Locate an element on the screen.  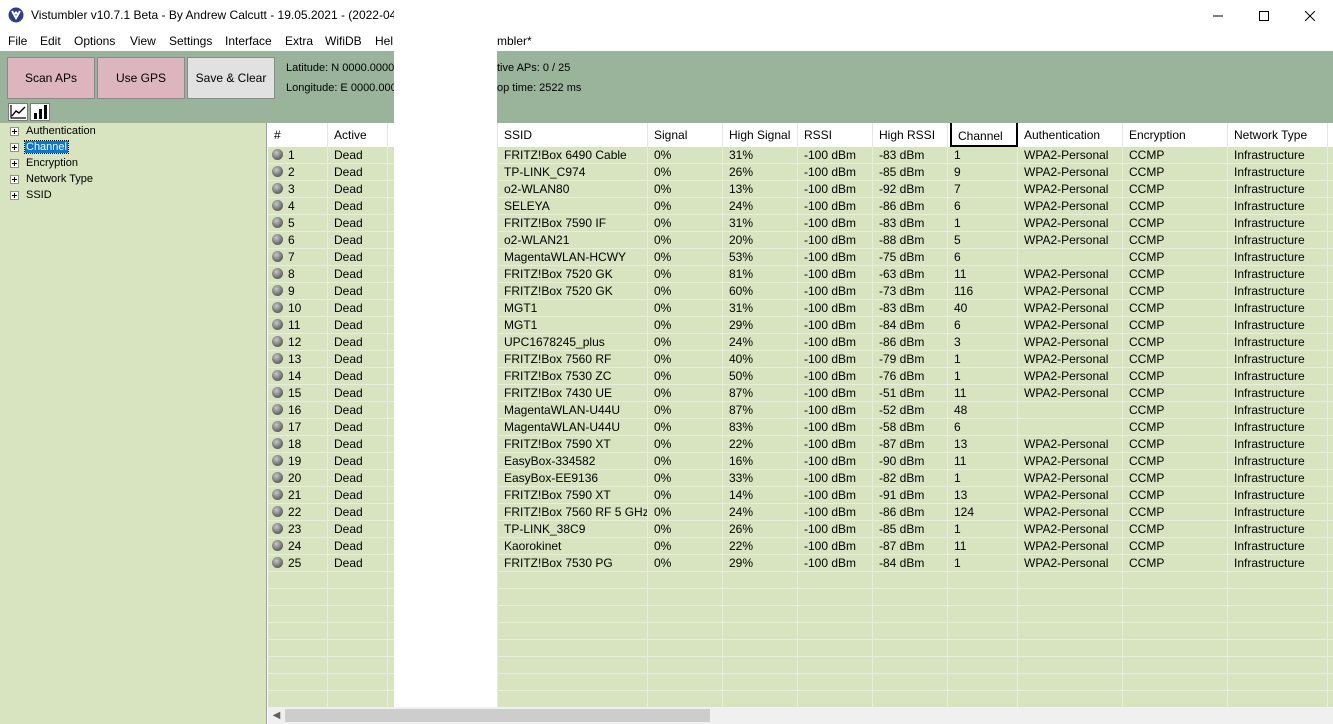
col-header-channel: Channel is located at coordinates (984, 135).